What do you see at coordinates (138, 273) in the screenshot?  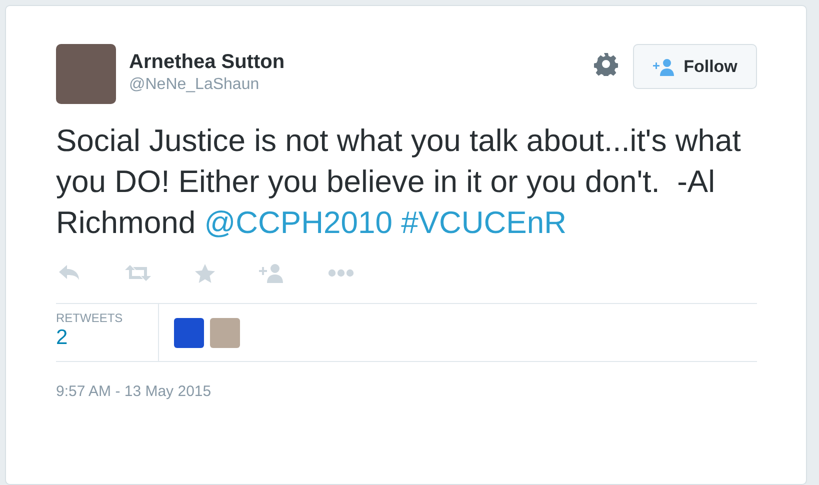 I see `retweet-icon` at bounding box center [138, 273].